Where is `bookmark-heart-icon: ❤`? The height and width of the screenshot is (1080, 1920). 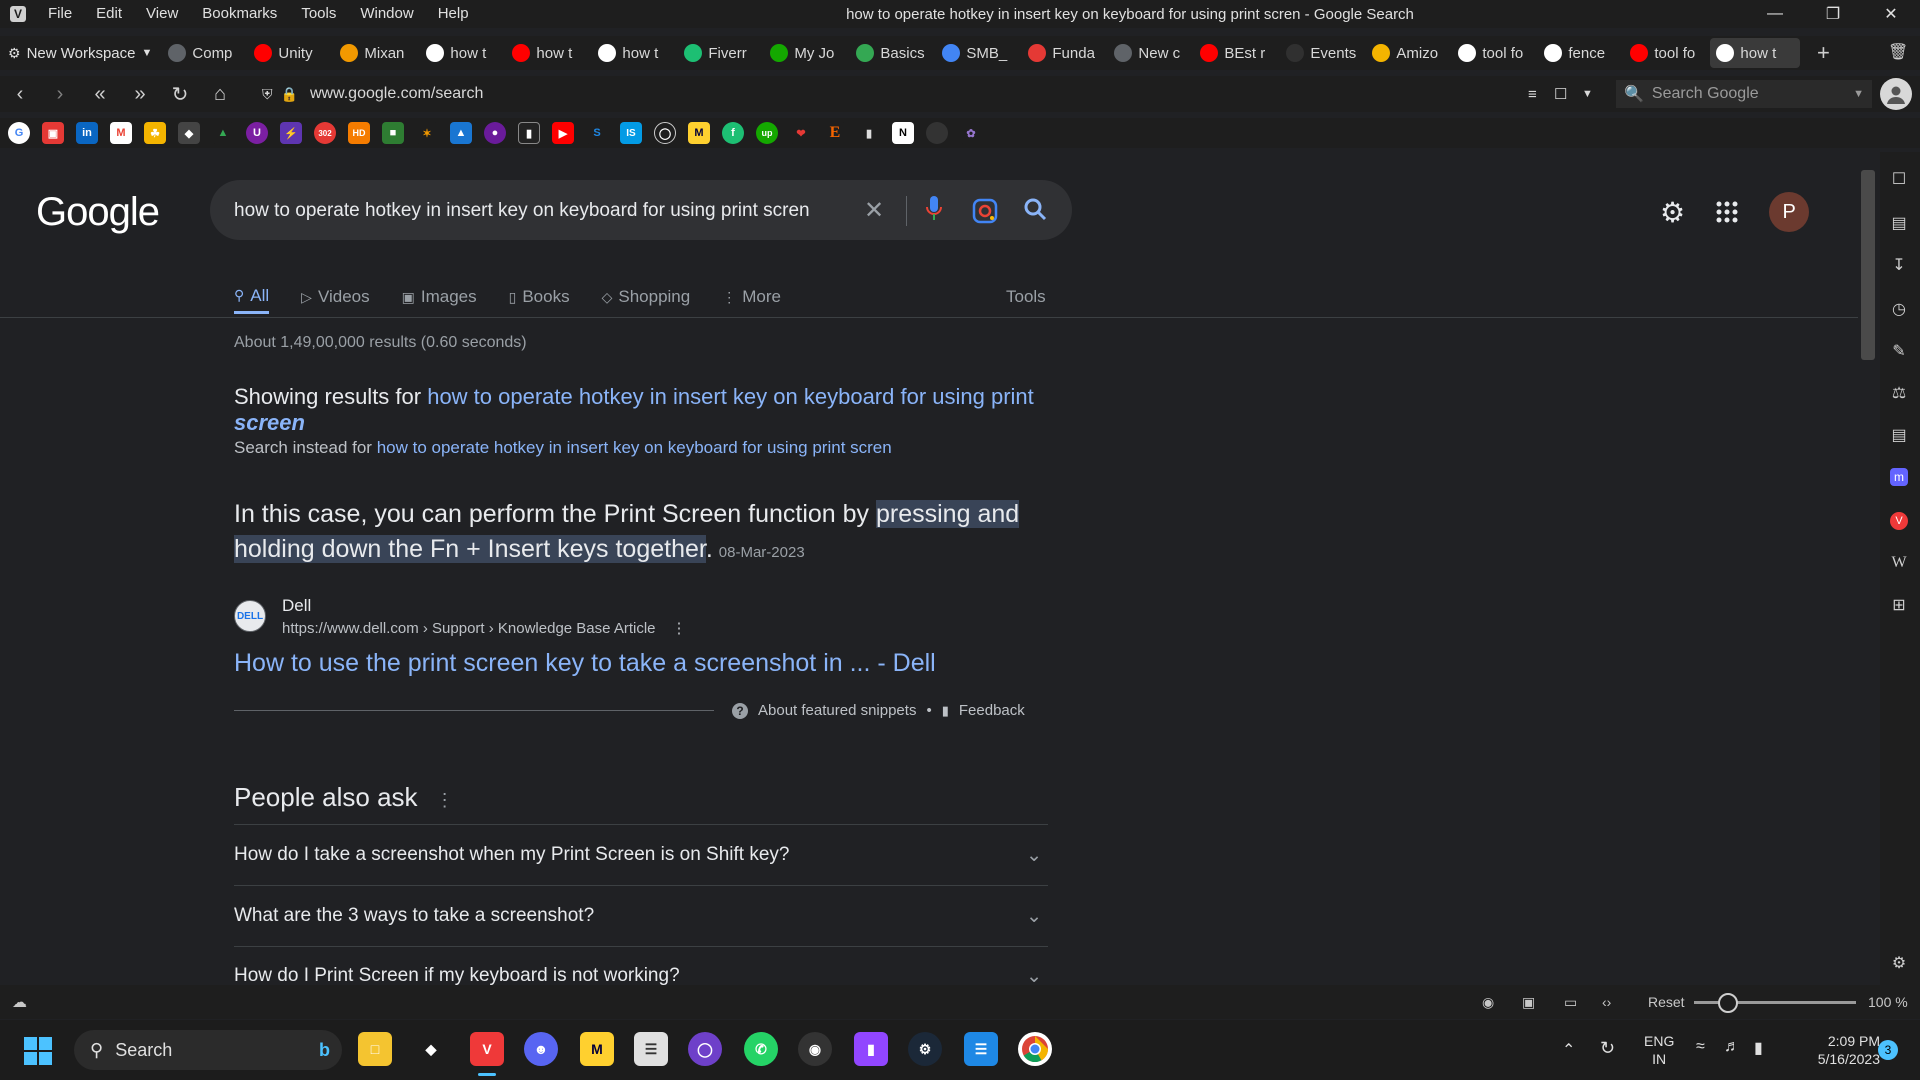
bookmark-heart-icon: ❤ is located at coordinates (801, 133).